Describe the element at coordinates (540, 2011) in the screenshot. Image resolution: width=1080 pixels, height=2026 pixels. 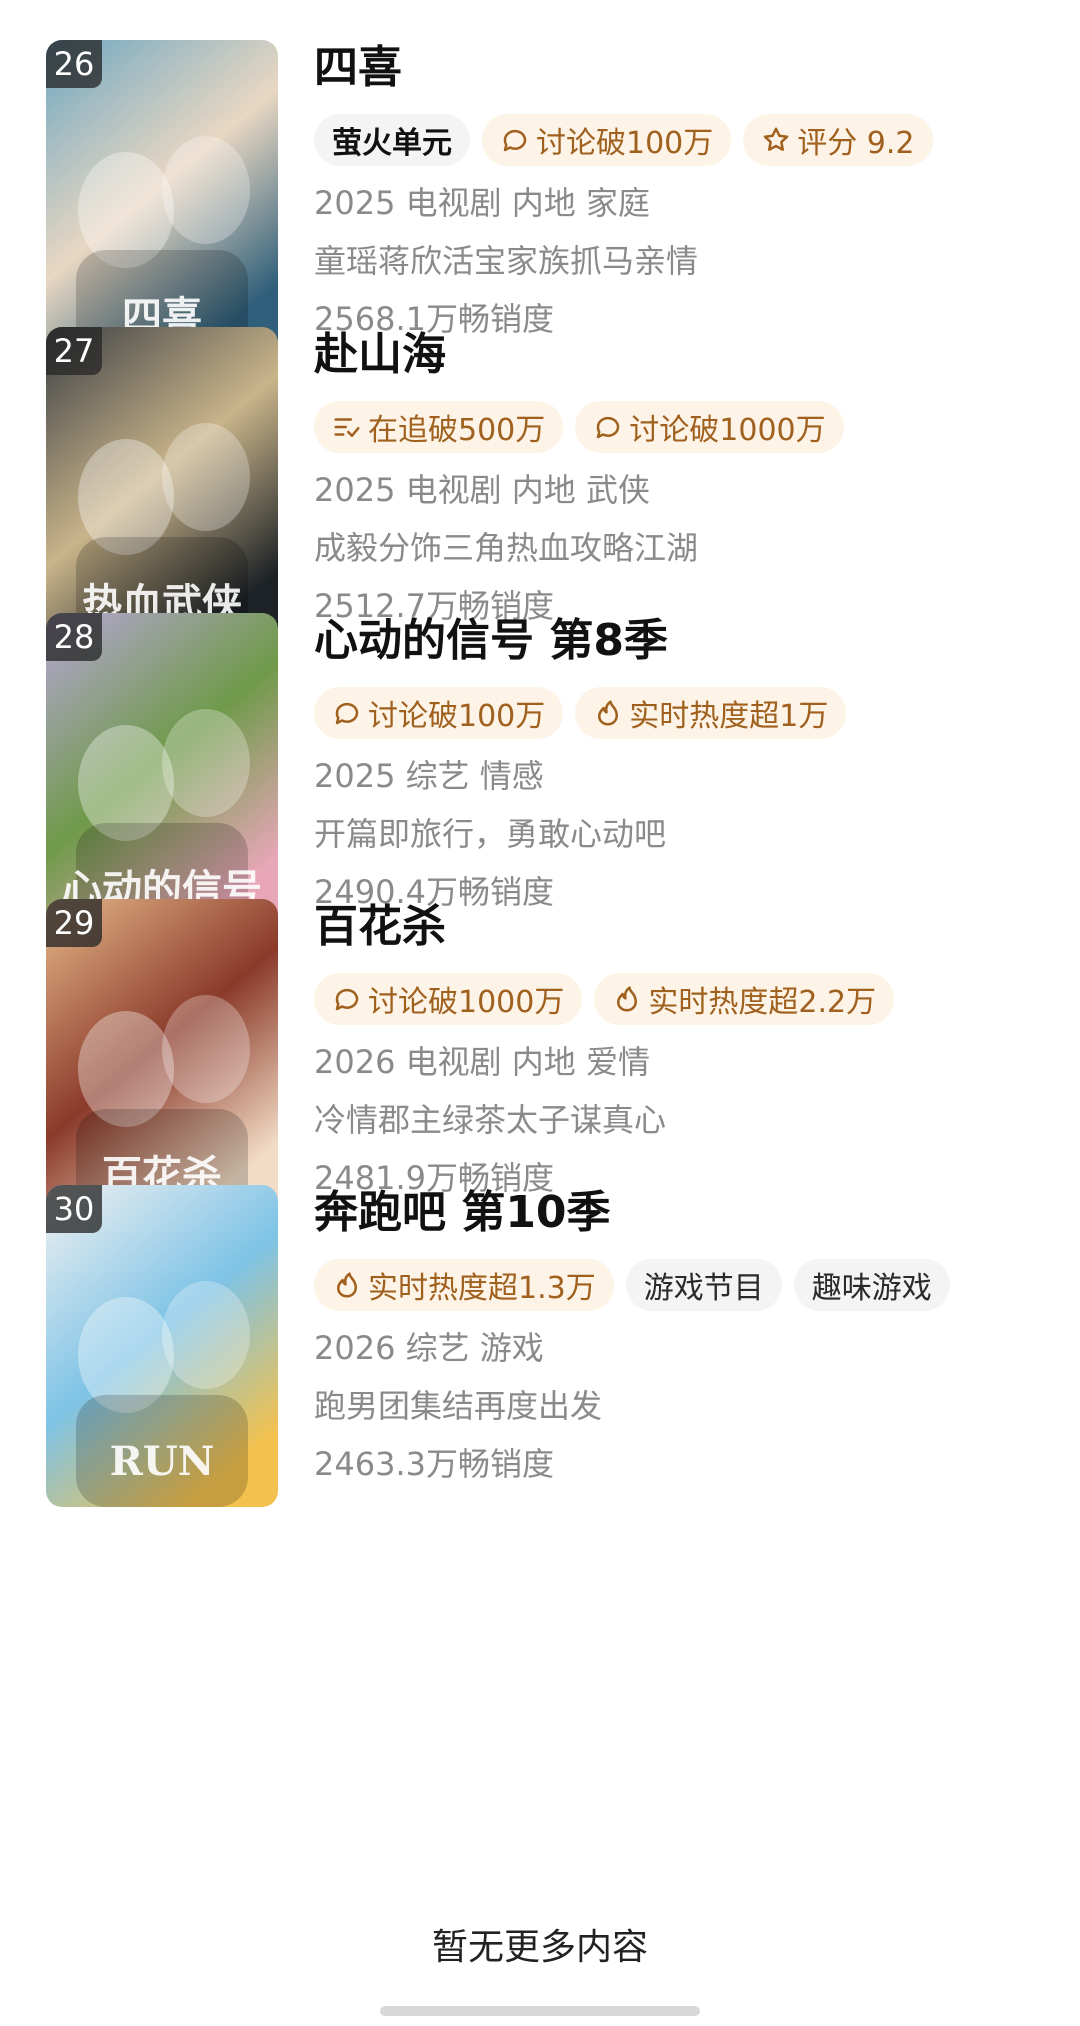
I see `home-indicator` at that location.